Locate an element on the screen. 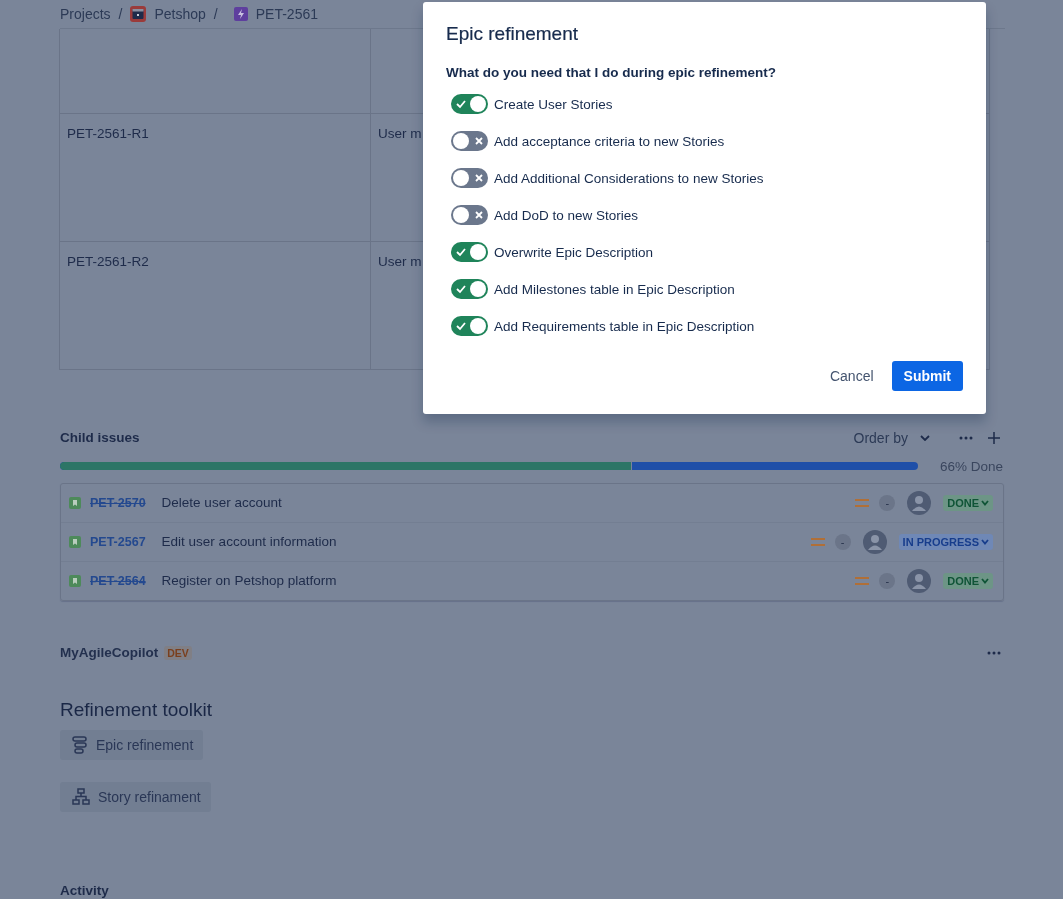 The height and width of the screenshot is (899, 1063). hierarchy-icon is located at coordinates (81, 796).